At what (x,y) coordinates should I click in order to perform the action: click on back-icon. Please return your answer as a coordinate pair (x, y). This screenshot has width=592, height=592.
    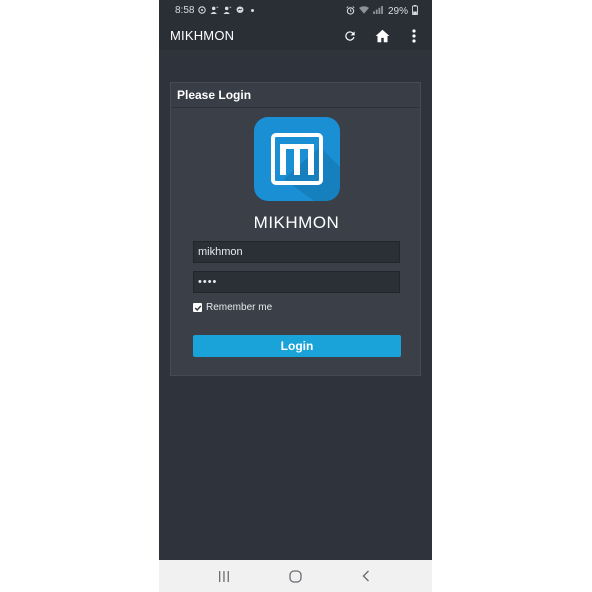
    Looking at the image, I should click on (366, 576).